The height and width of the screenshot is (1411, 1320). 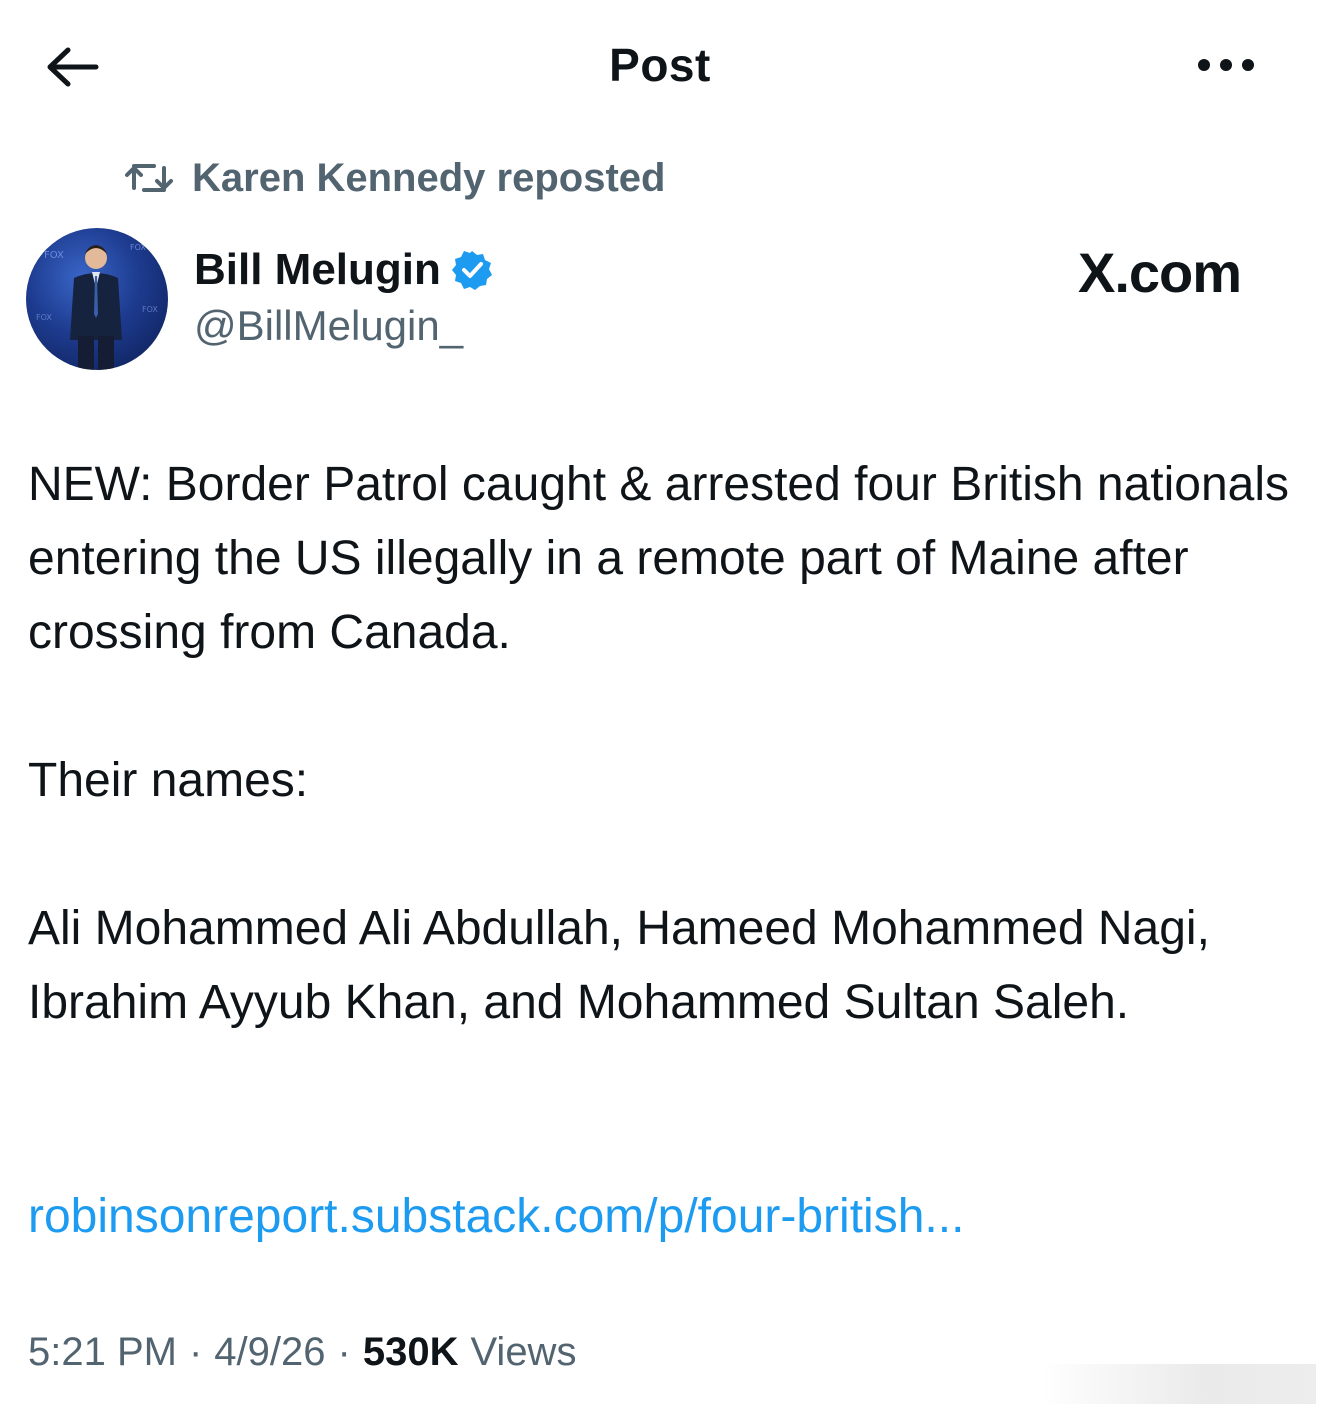 I want to click on more-horizontal-icon, so click(x=1226, y=65).